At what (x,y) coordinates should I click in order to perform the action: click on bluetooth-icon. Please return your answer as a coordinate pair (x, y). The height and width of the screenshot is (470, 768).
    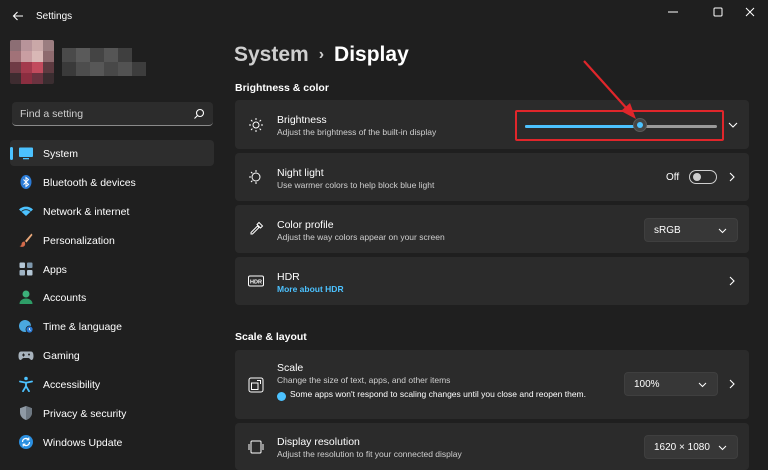
    Looking at the image, I should click on (26, 181).